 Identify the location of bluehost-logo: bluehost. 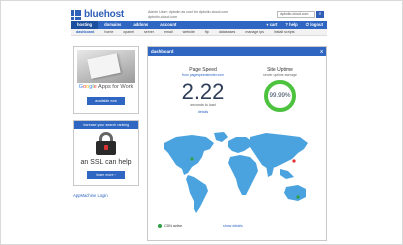
(97, 14).